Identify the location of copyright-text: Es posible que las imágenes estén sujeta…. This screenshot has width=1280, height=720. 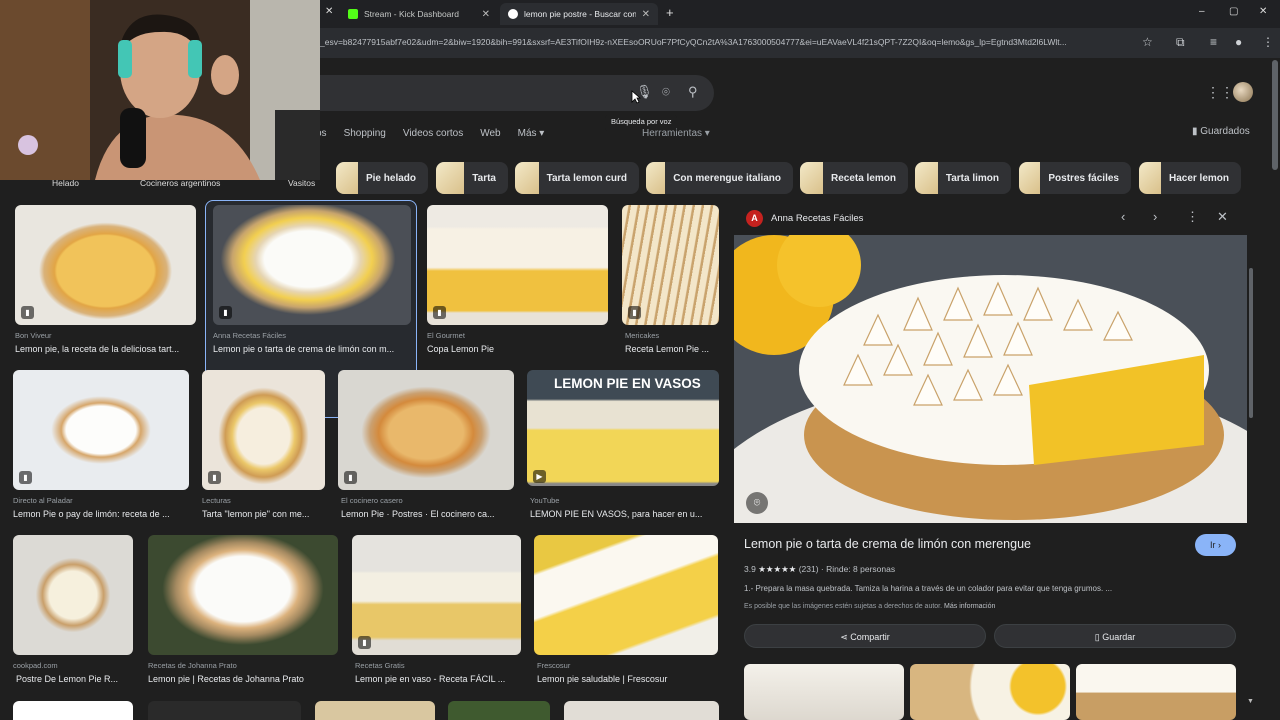
(843, 606).